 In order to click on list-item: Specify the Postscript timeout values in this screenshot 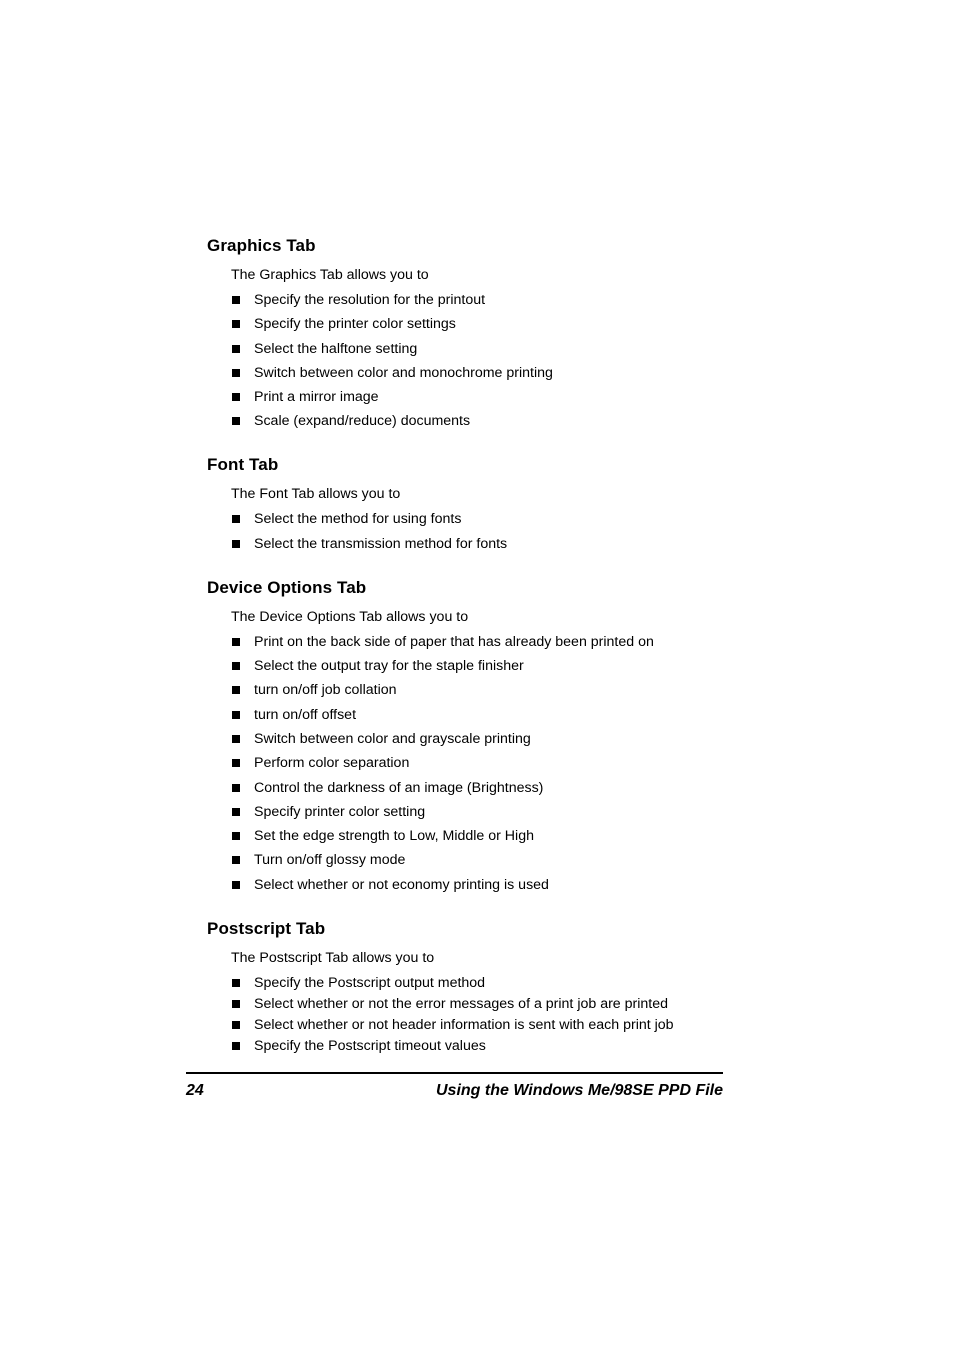, I will do `click(487, 1046)`.